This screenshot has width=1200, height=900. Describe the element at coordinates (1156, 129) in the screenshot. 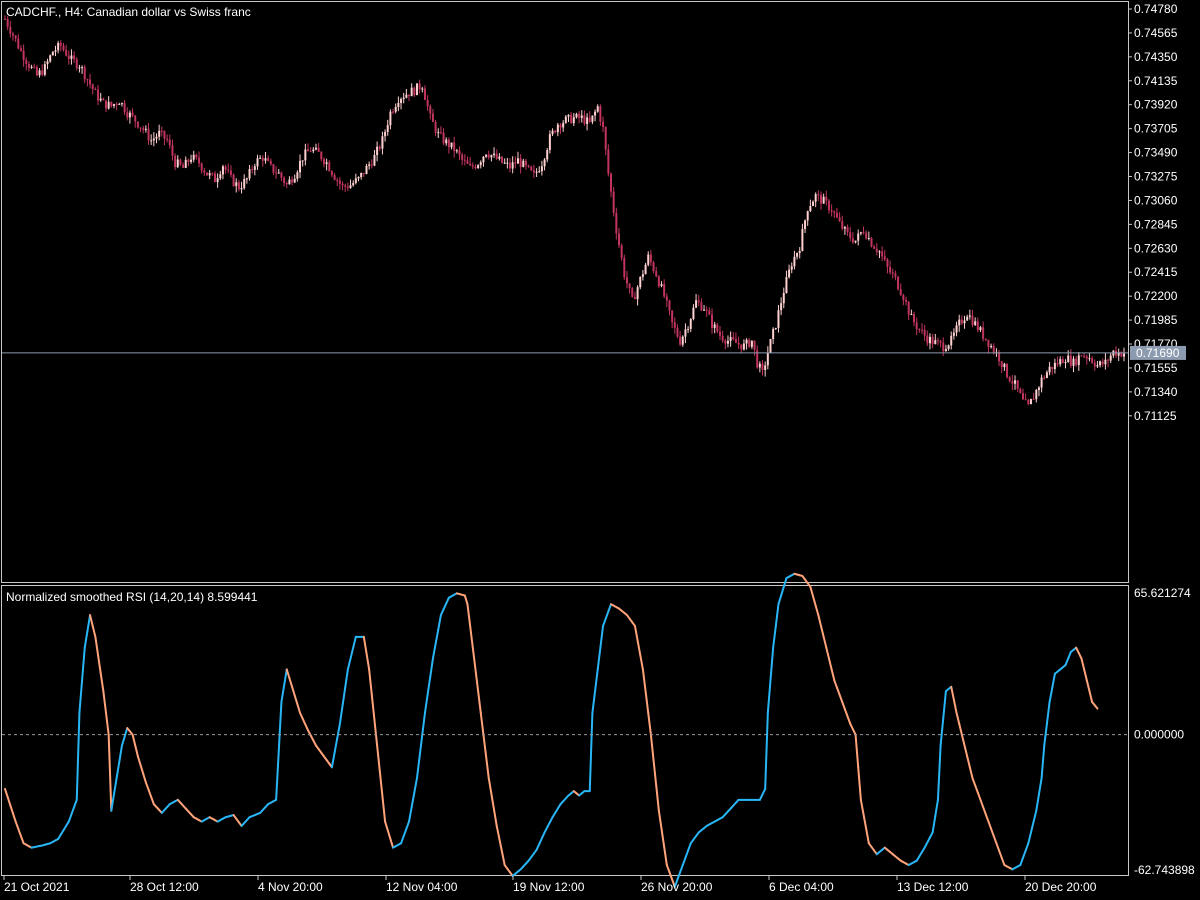

I see `price-tick-label: 0.73705` at that location.